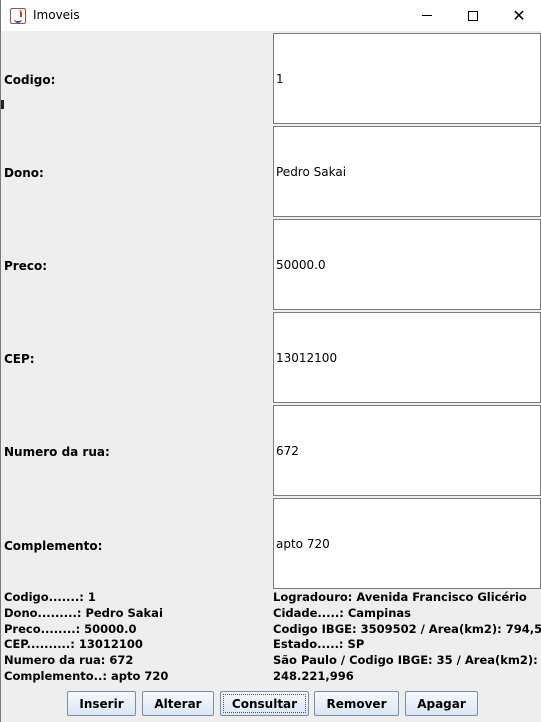 This screenshot has width=541, height=722. What do you see at coordinates (319, 644) in the screenshot?
I see `summary-estado: Estado.....: SP` at bounding box center [319, 644].